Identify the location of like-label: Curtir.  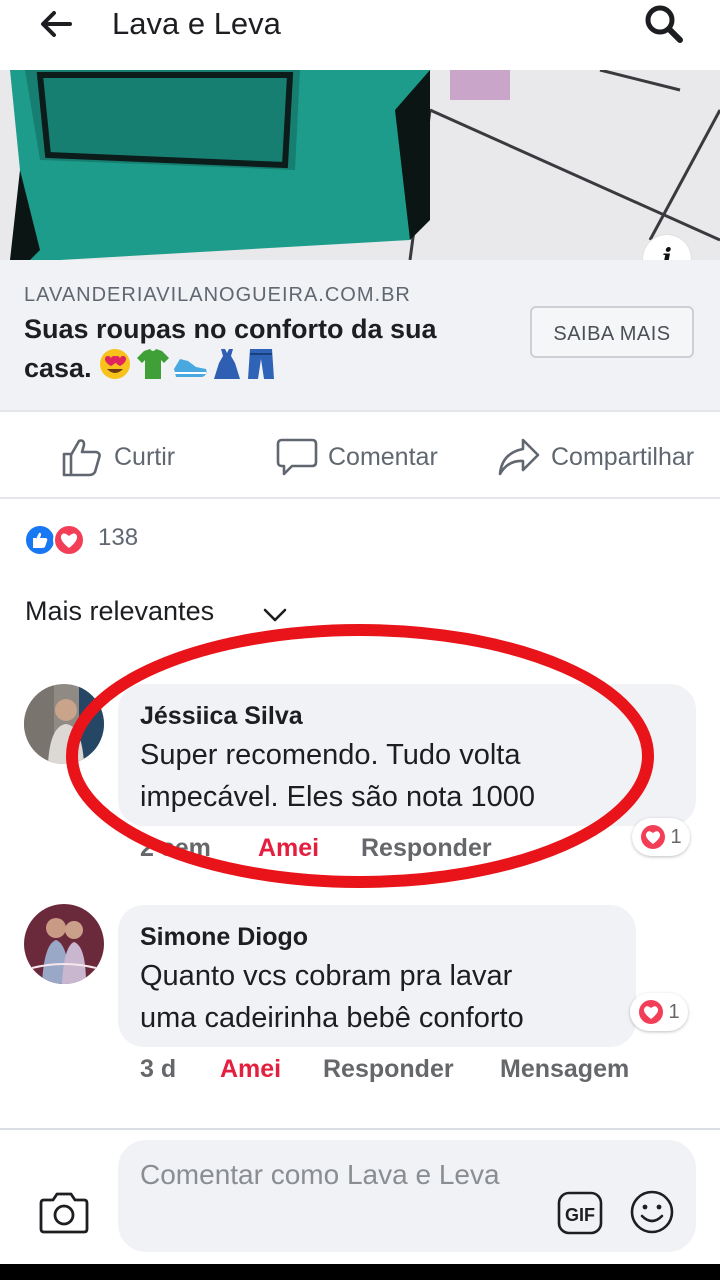
(145, 456).